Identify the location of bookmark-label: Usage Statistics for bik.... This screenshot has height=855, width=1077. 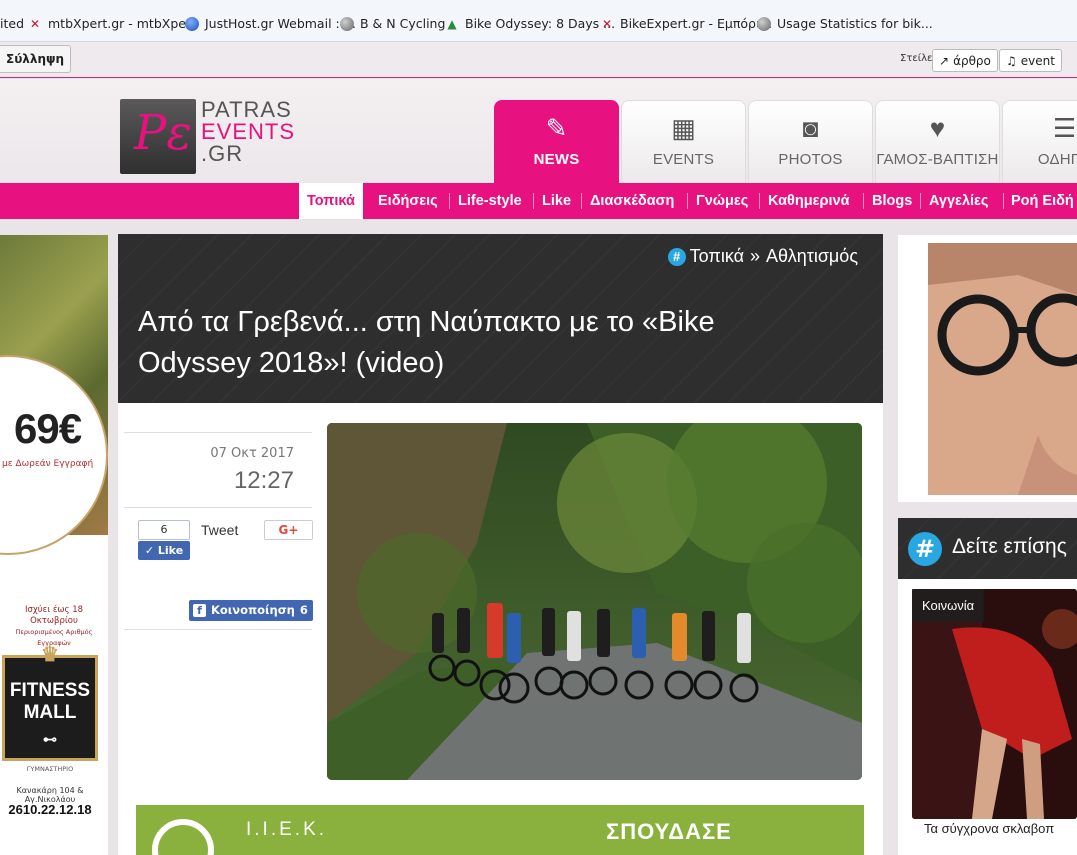
(855, 23).